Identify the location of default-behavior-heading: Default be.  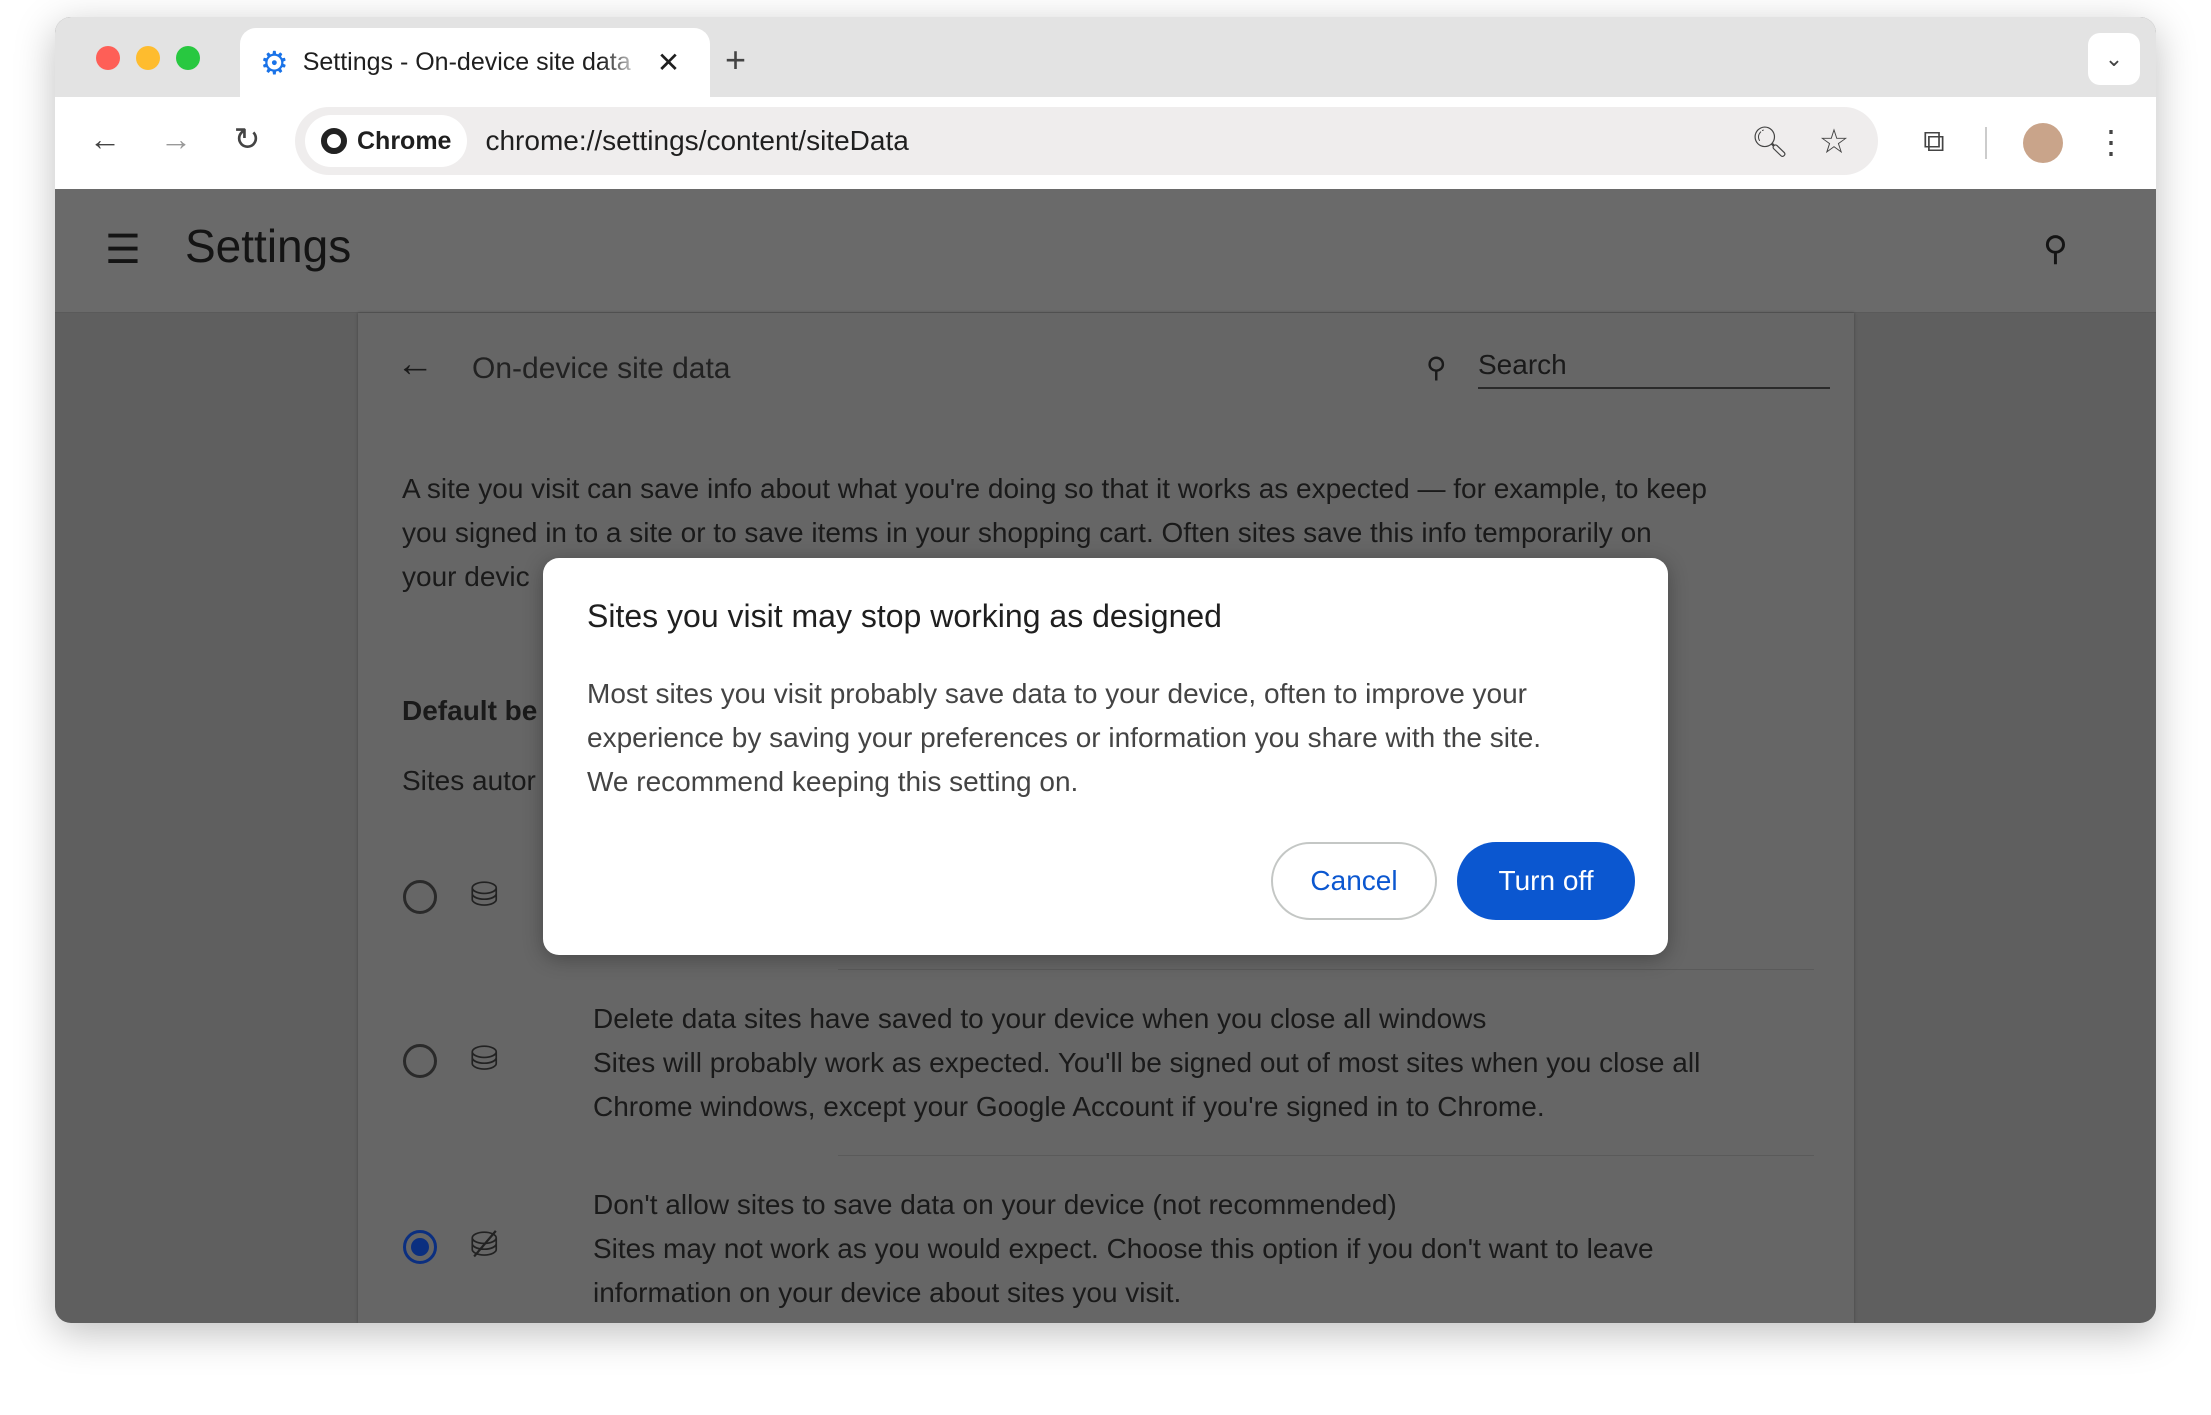
(470, 710).